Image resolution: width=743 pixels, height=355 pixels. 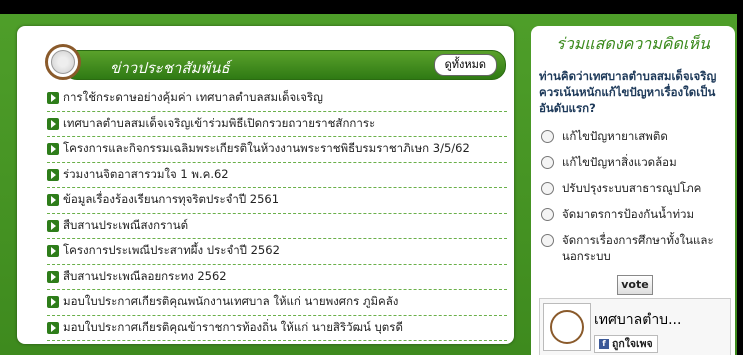 I want to click on news-title: ข่าวประชาสัมพันธ์, so click(x=170, y=68).